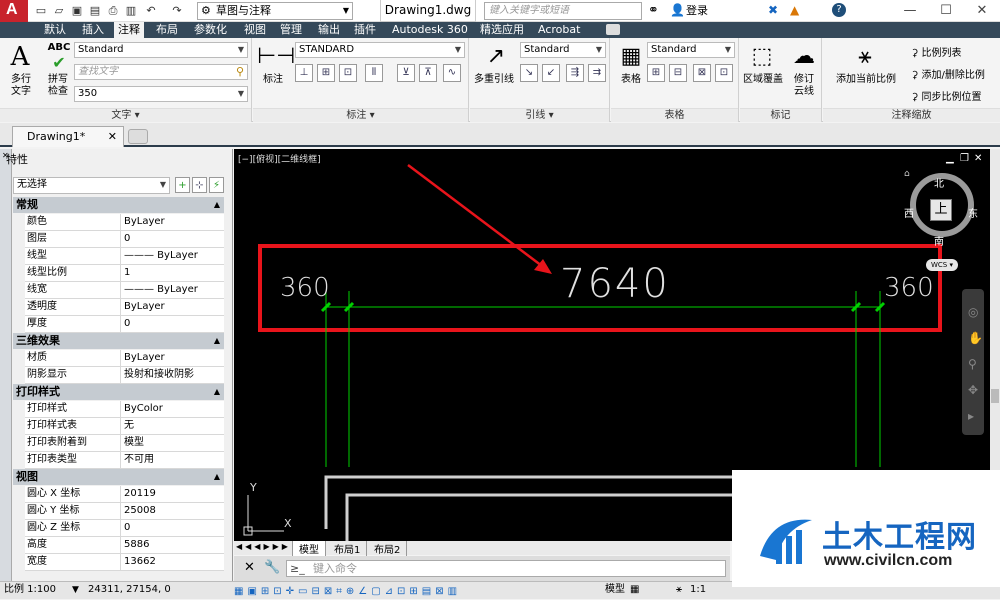 This screenshot has height=600, width=1000. I want to click on new-tab-button, so click(138, 136).